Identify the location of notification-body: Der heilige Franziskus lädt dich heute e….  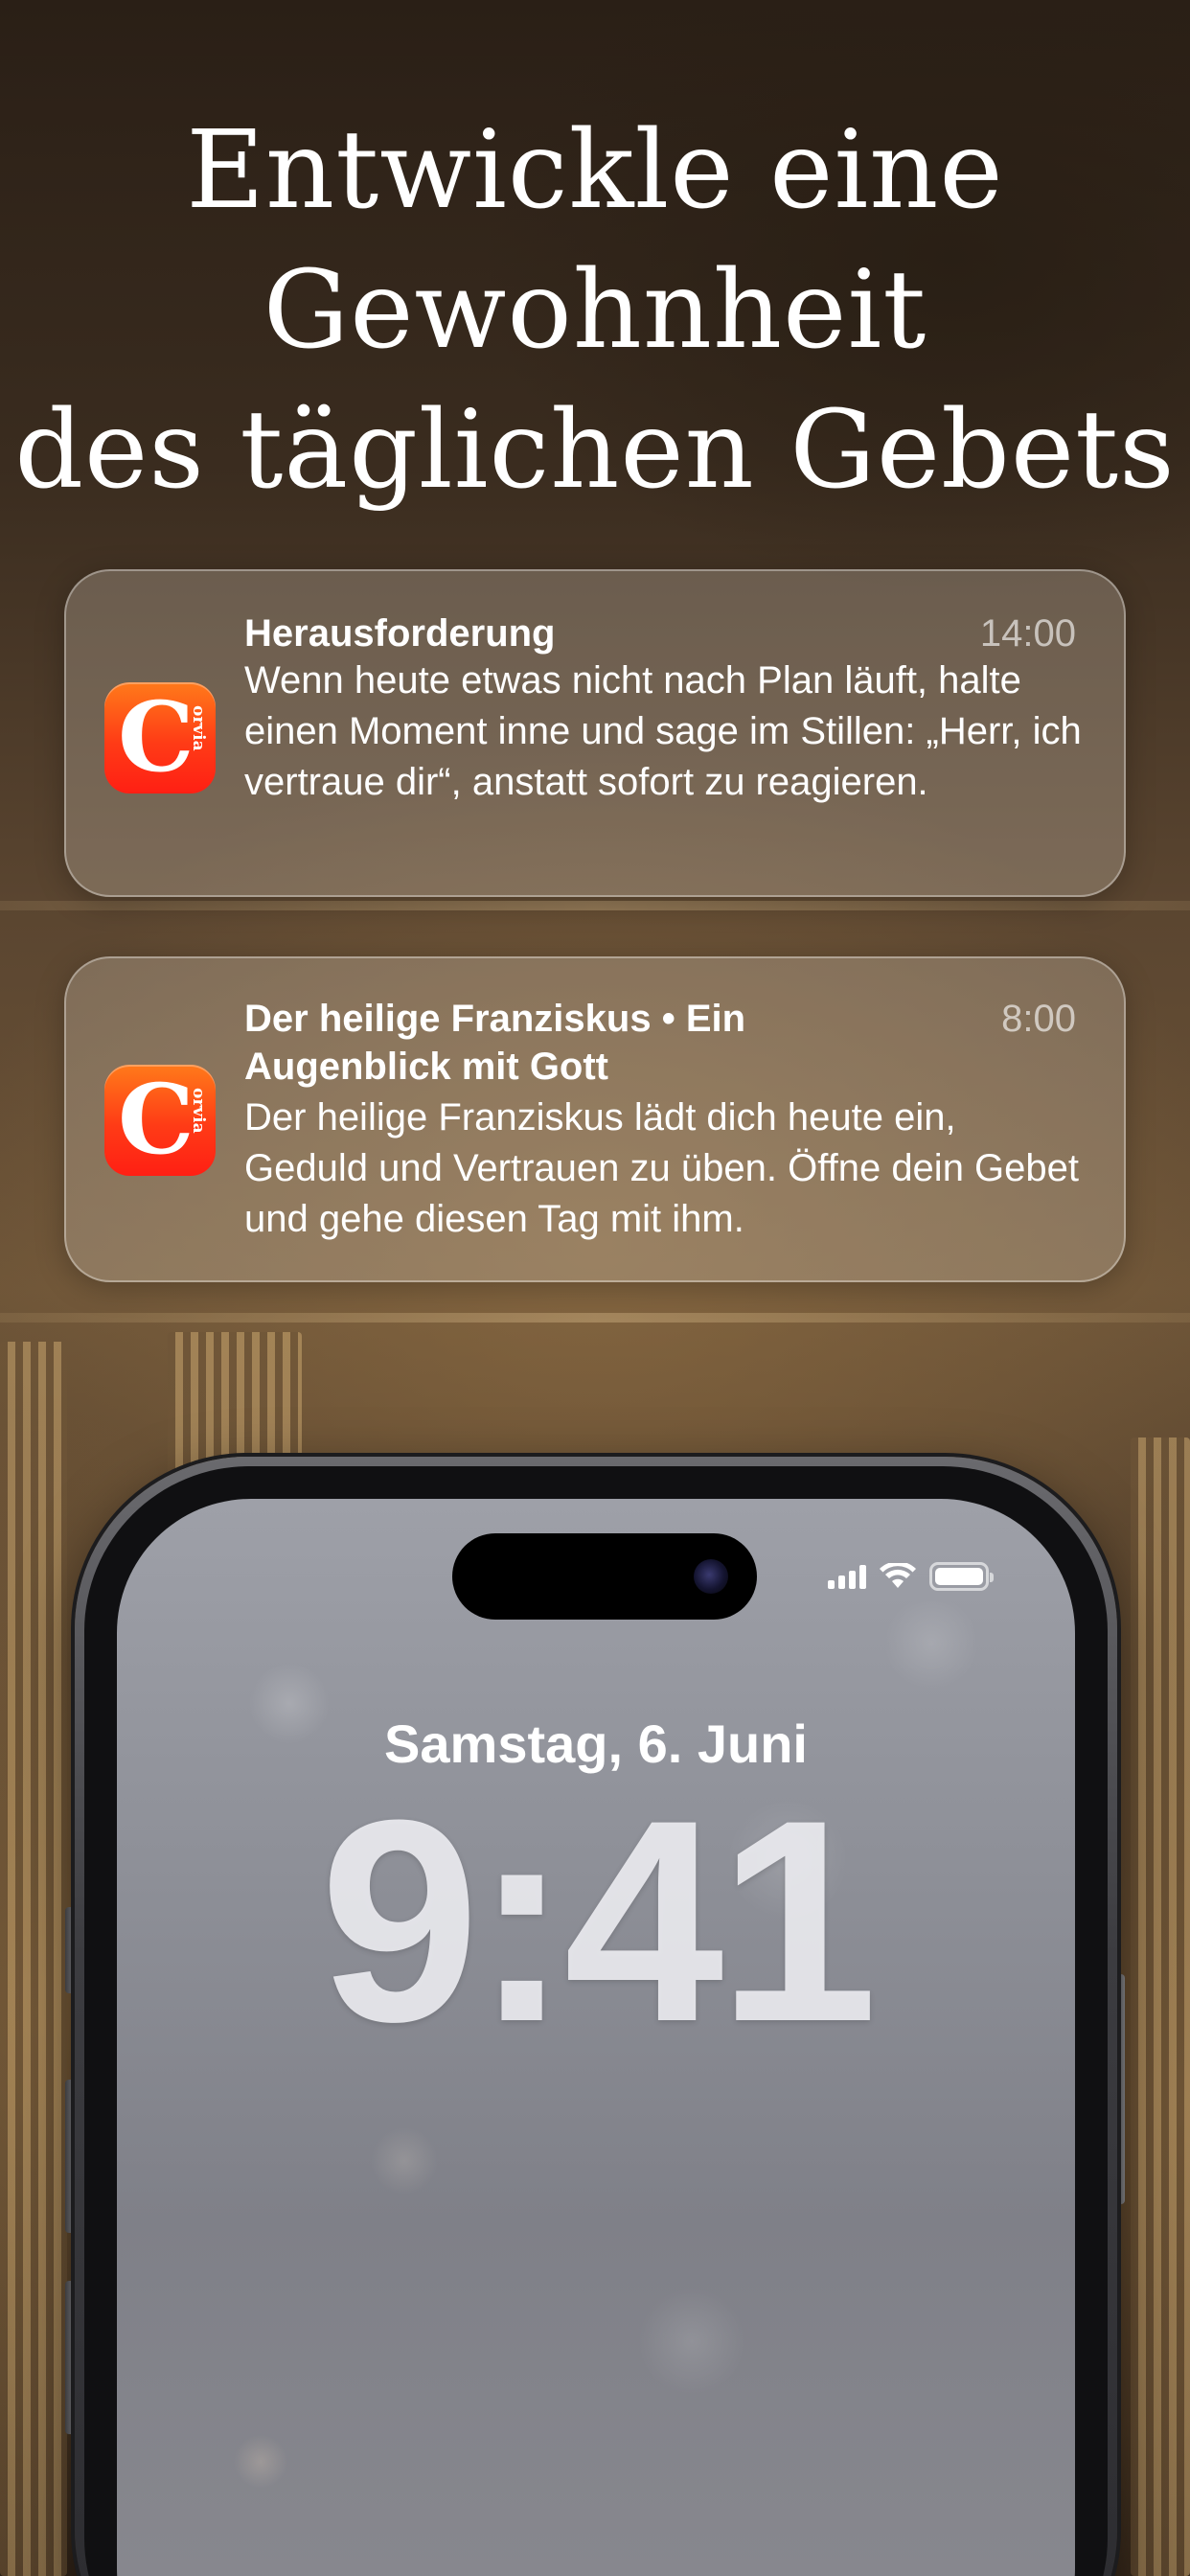
(662, 1168).